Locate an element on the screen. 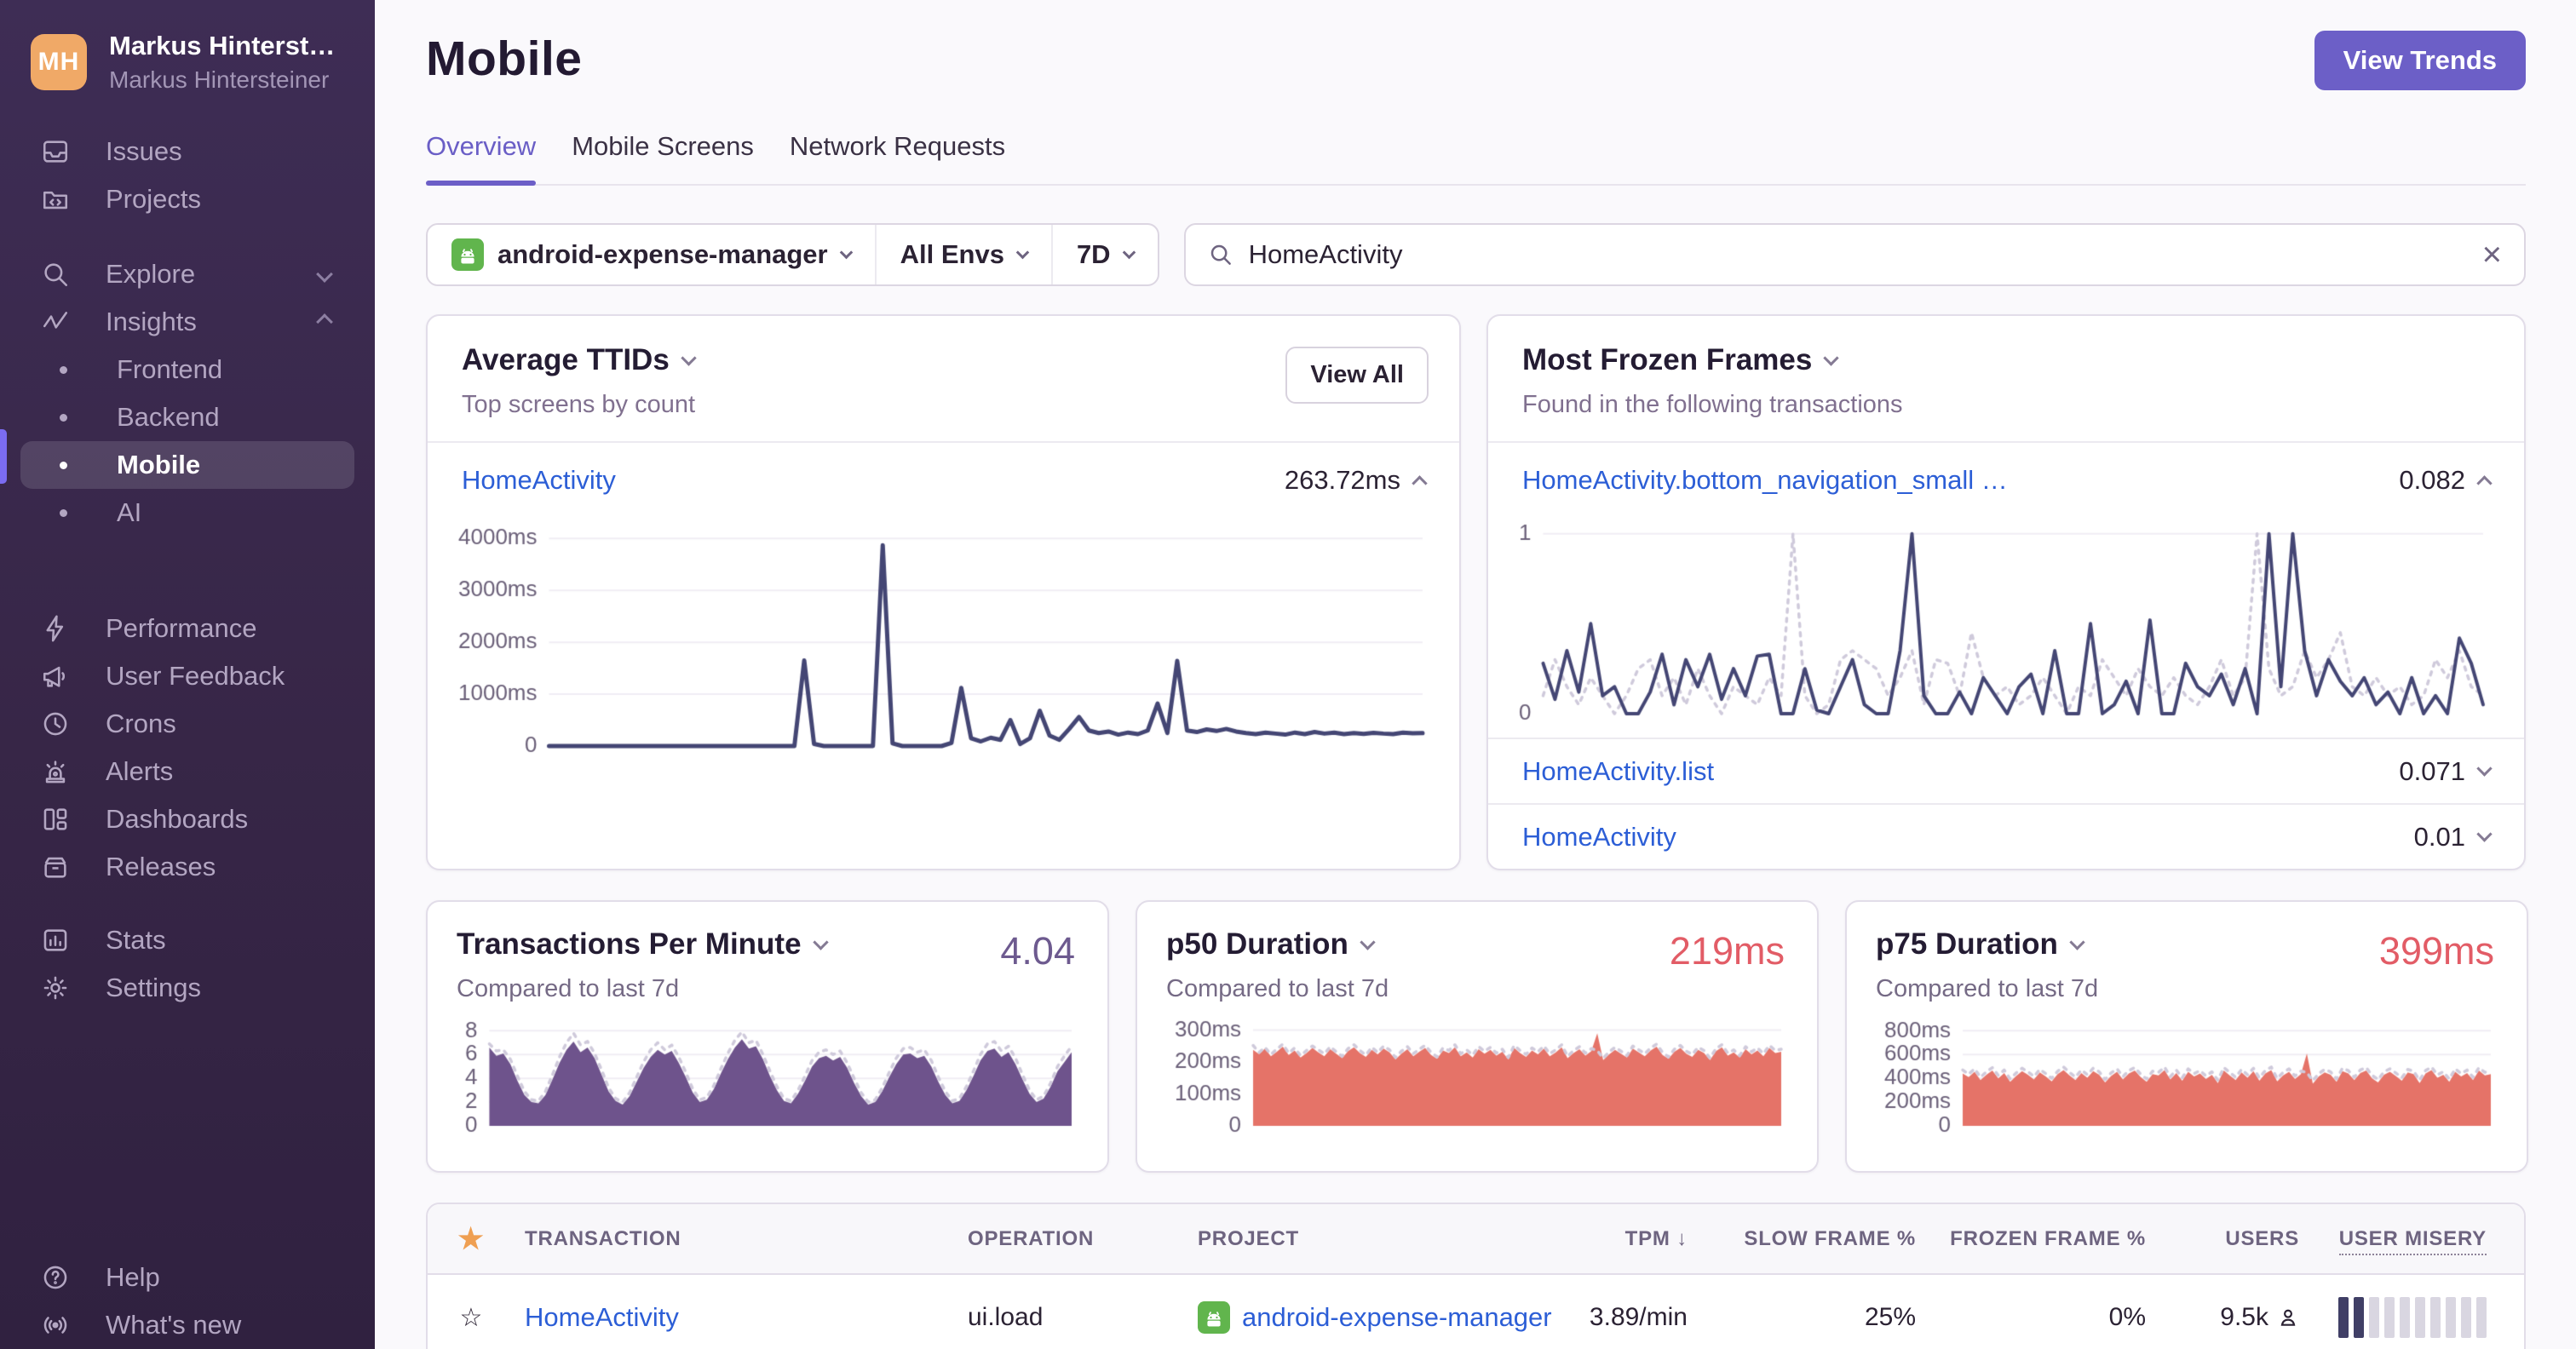  p75-value: 399ms is located at coordinates (2436, 951).